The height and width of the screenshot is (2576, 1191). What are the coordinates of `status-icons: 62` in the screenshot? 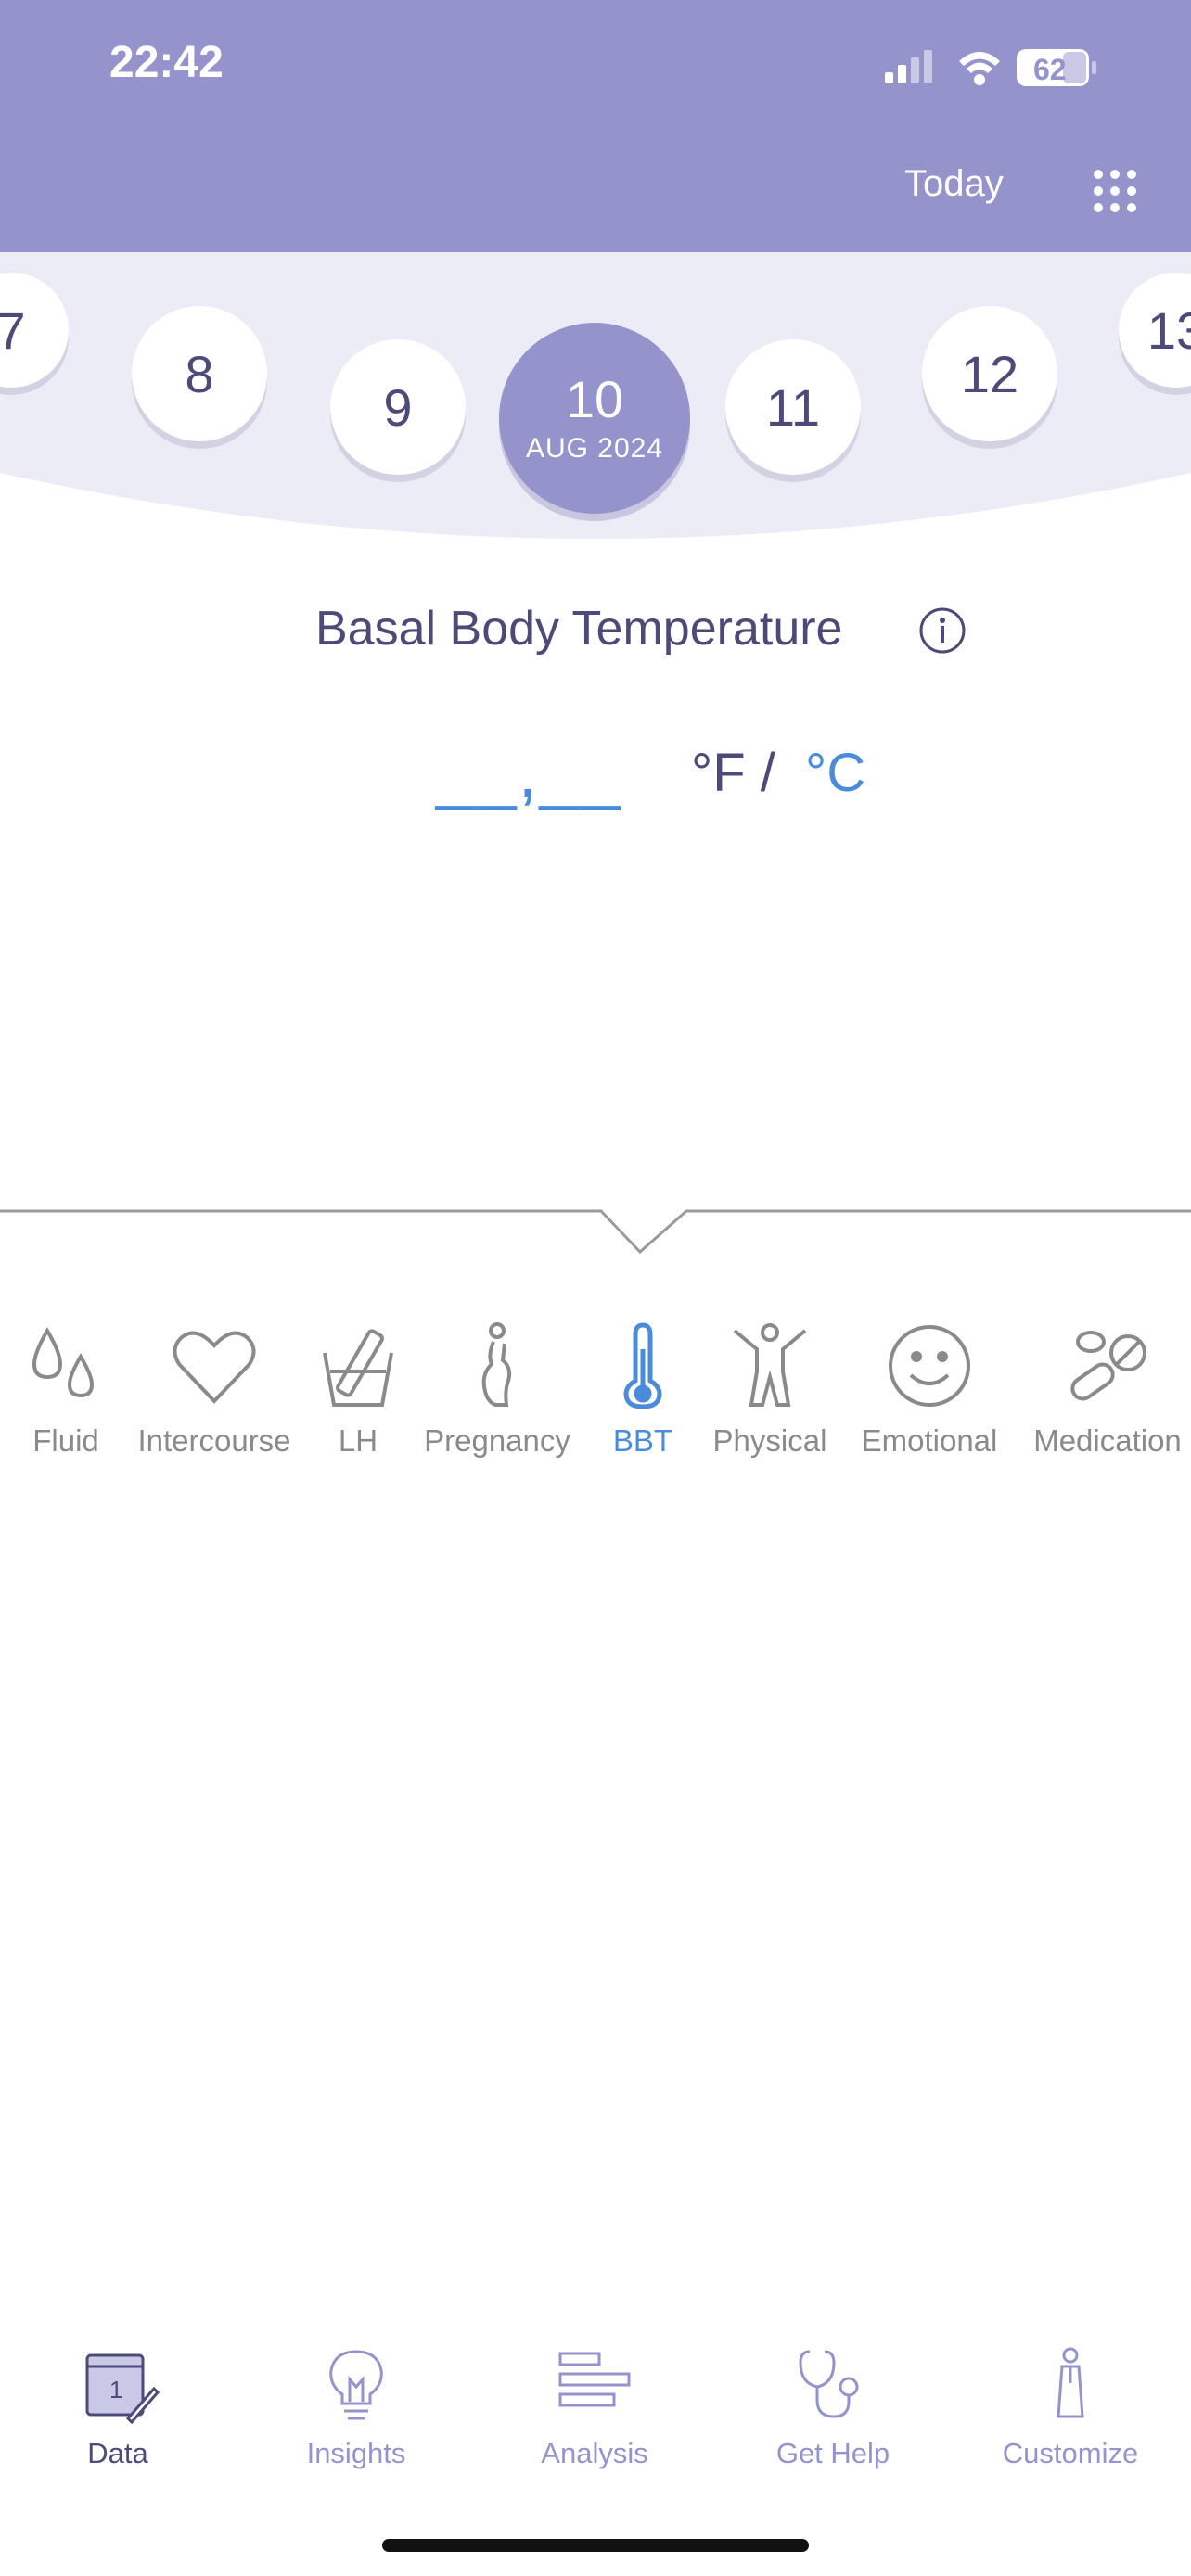 It's located at (990, 67).